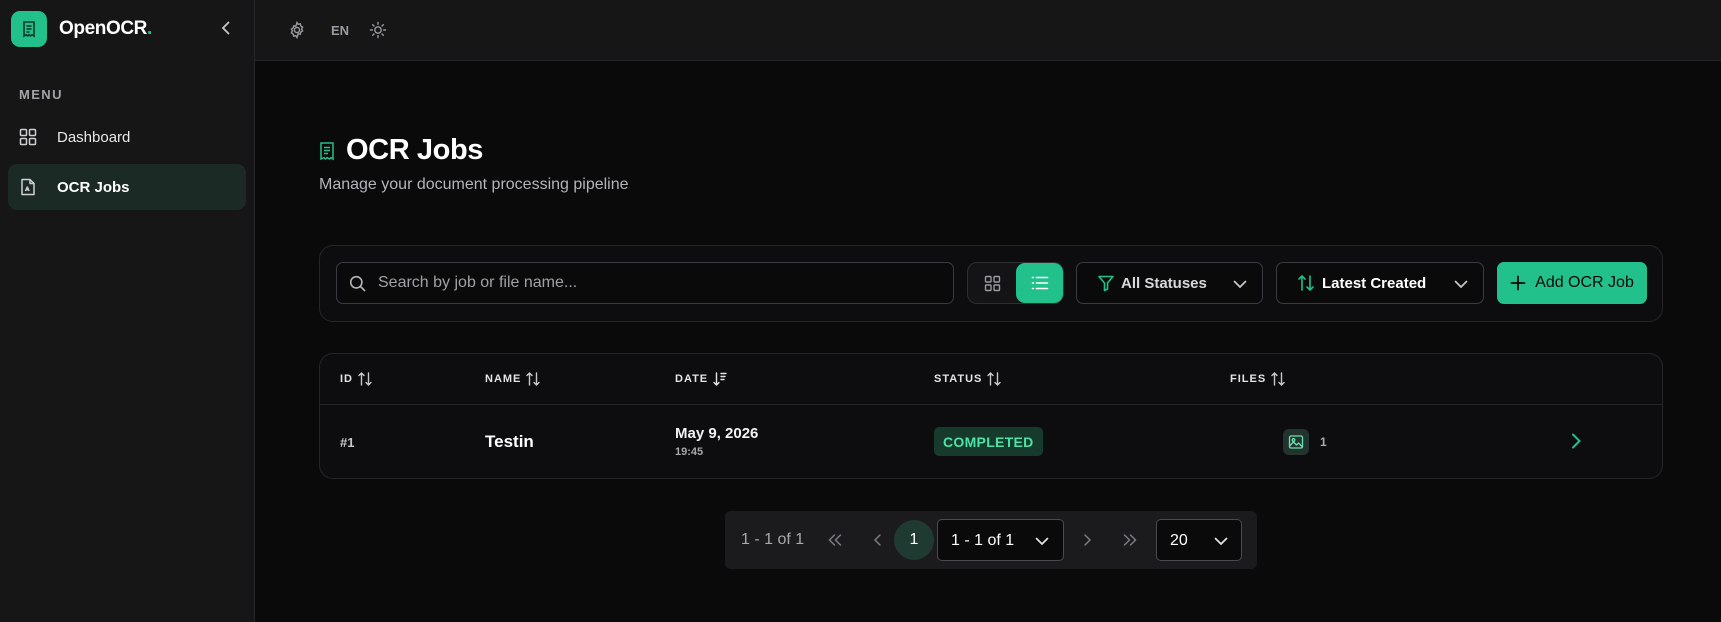 The image size is (1721, 622). I want to click on language-button: EN, so click(340, 30).